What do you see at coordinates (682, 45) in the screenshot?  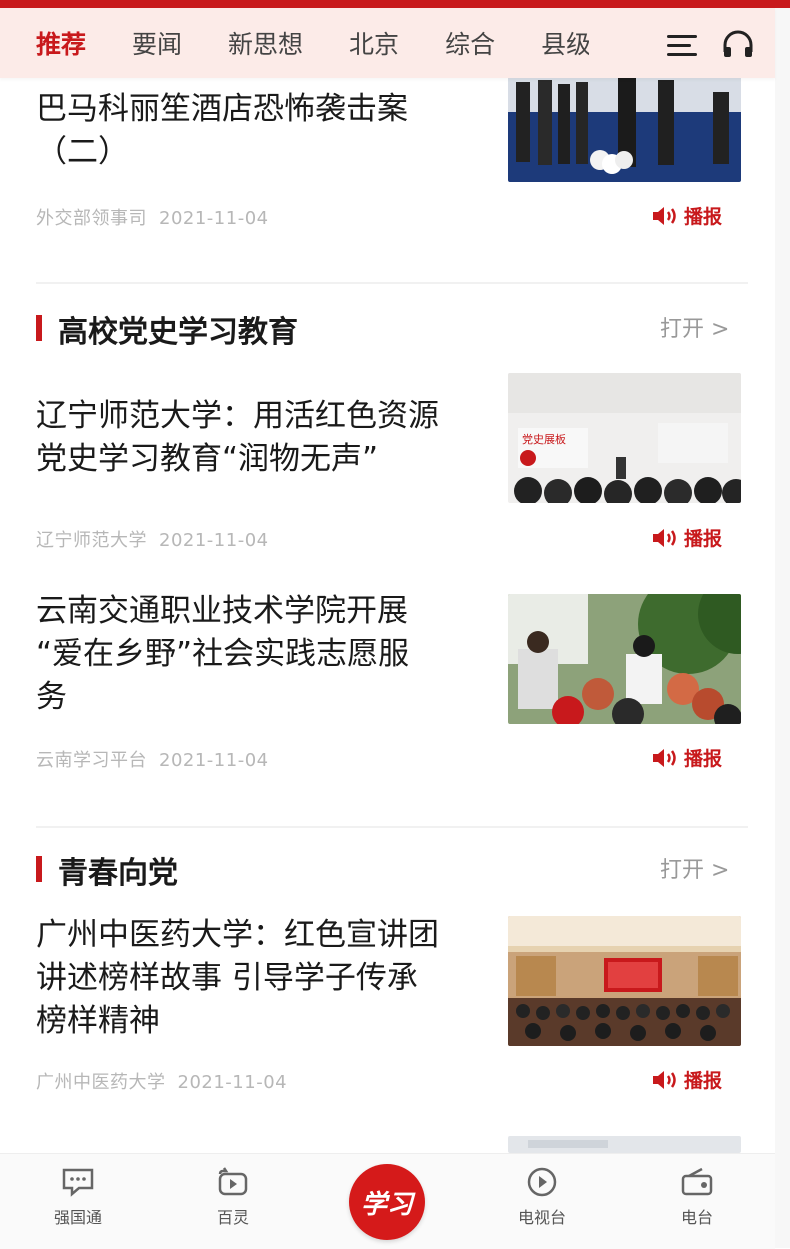 I see `menu-icon` at bounding box center [682, 45].